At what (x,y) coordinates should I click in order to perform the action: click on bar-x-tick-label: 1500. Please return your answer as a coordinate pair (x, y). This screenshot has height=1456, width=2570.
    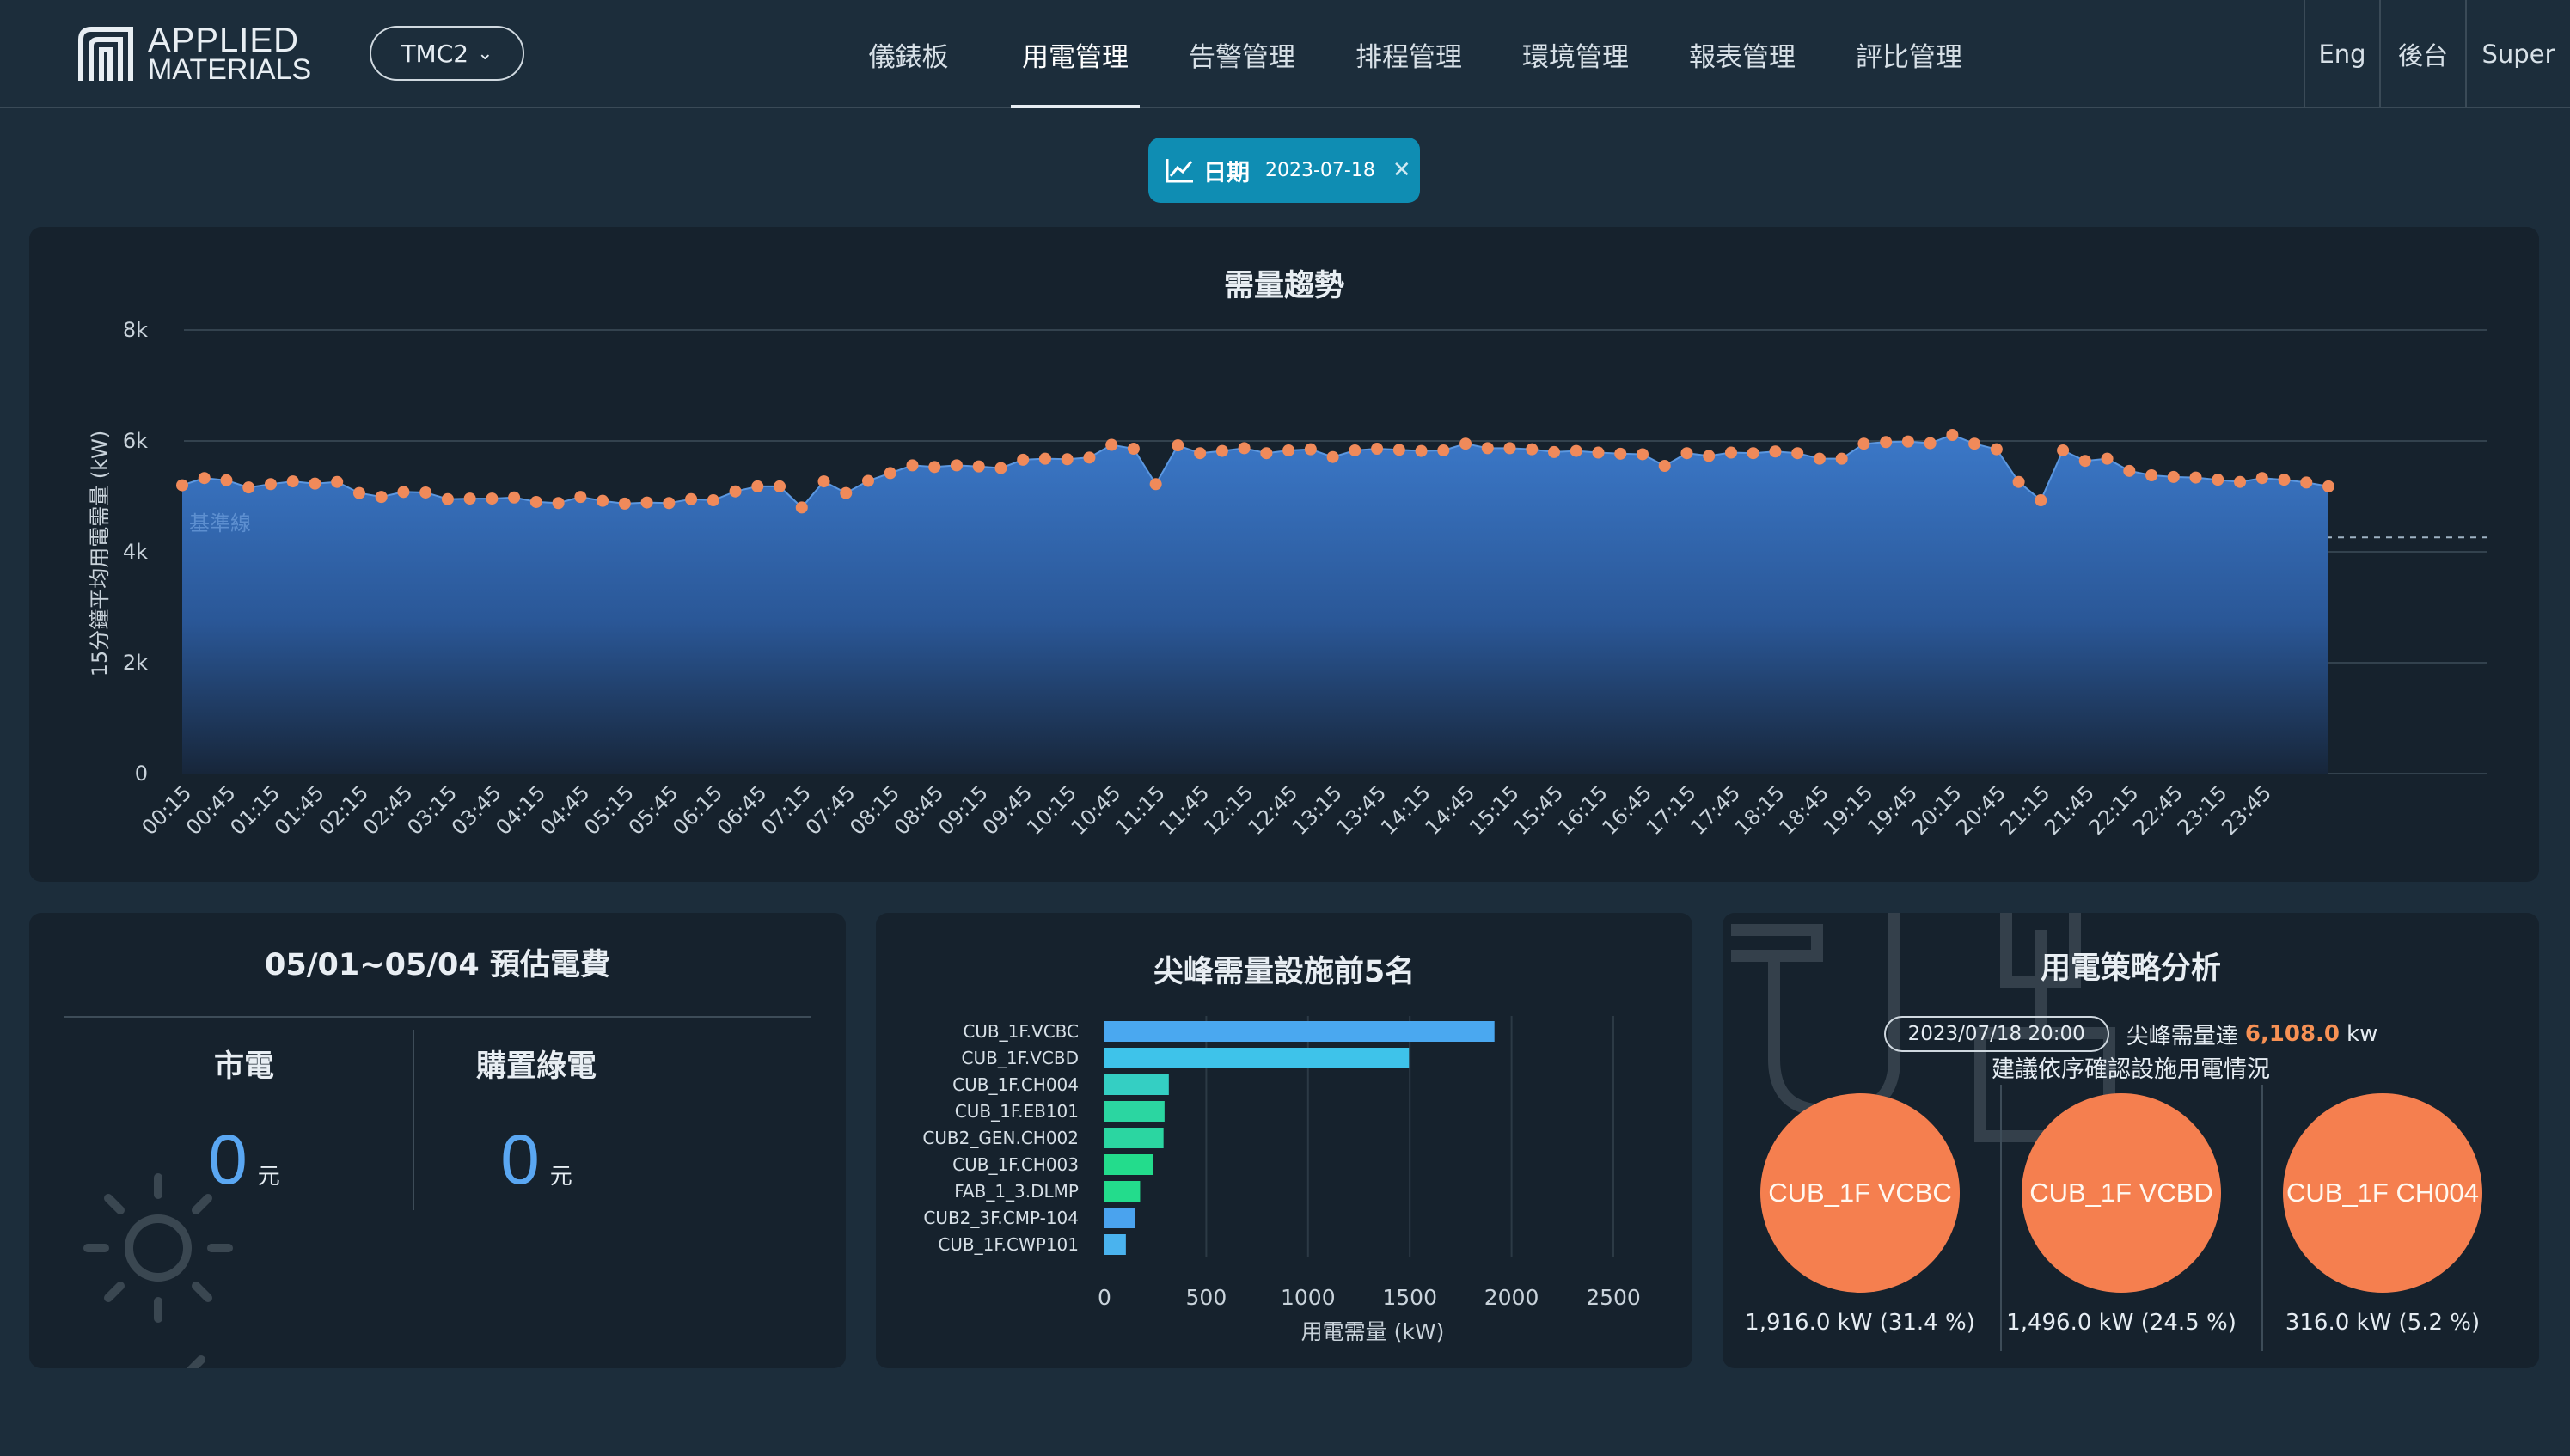
    Looking at the image, I should click on (1409, 1297).